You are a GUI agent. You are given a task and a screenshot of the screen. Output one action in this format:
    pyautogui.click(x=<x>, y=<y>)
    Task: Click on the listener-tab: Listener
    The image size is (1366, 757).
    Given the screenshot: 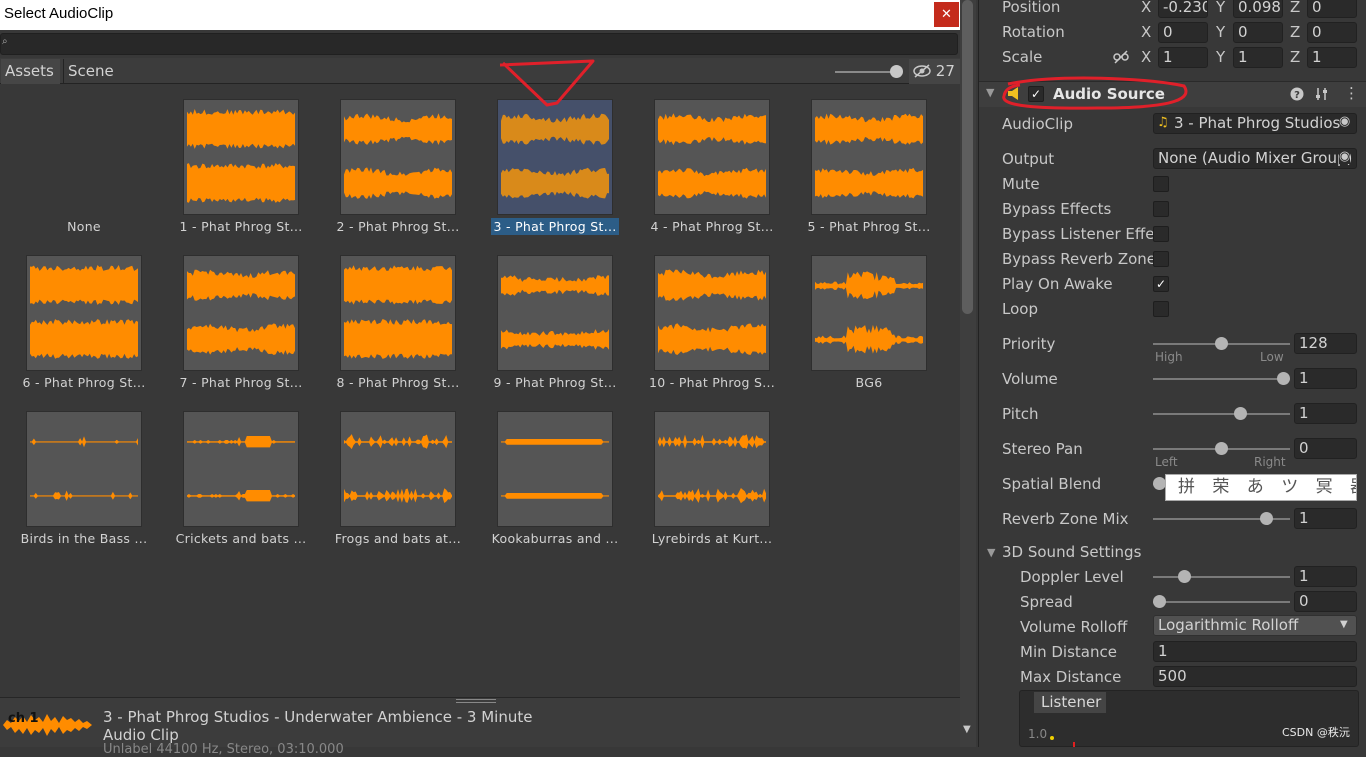 What is the action you would take?
    pyautogui.click(x=1070, y=702)
    